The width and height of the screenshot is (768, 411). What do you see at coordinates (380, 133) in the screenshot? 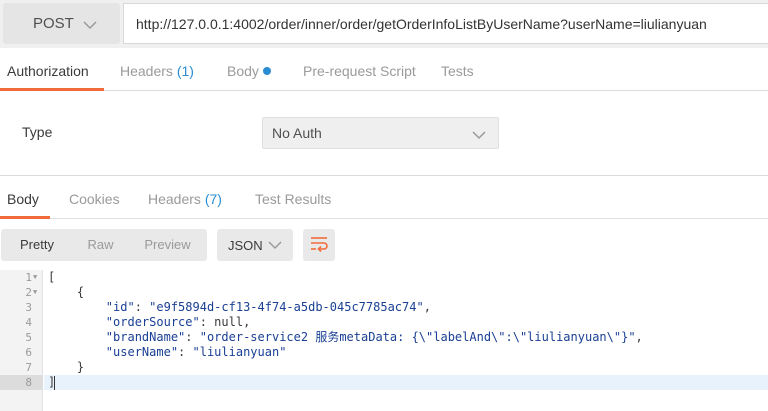
I see `auth-type-select: No Auth` at bounding box center [380, 133].